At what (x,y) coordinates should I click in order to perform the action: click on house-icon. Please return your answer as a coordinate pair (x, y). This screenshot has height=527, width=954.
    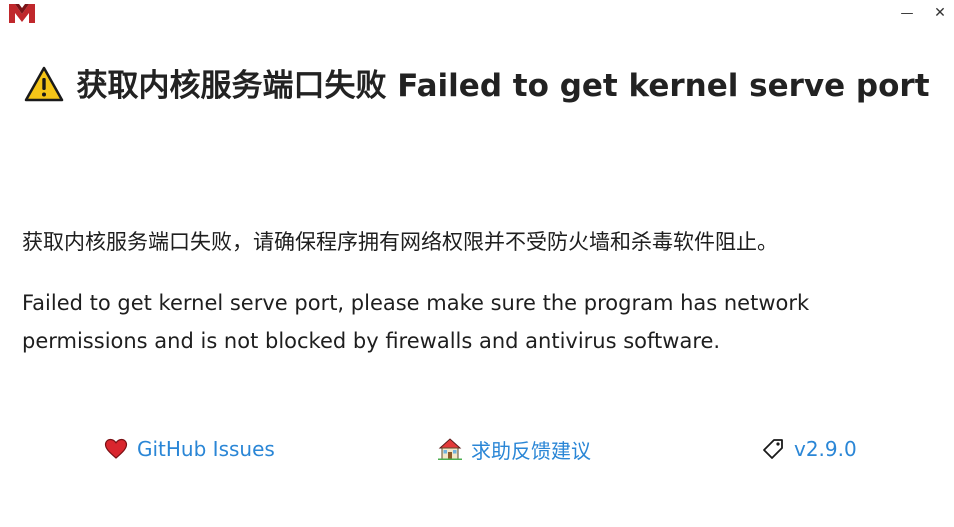
    Looking at the image, I should click on (450, 449).